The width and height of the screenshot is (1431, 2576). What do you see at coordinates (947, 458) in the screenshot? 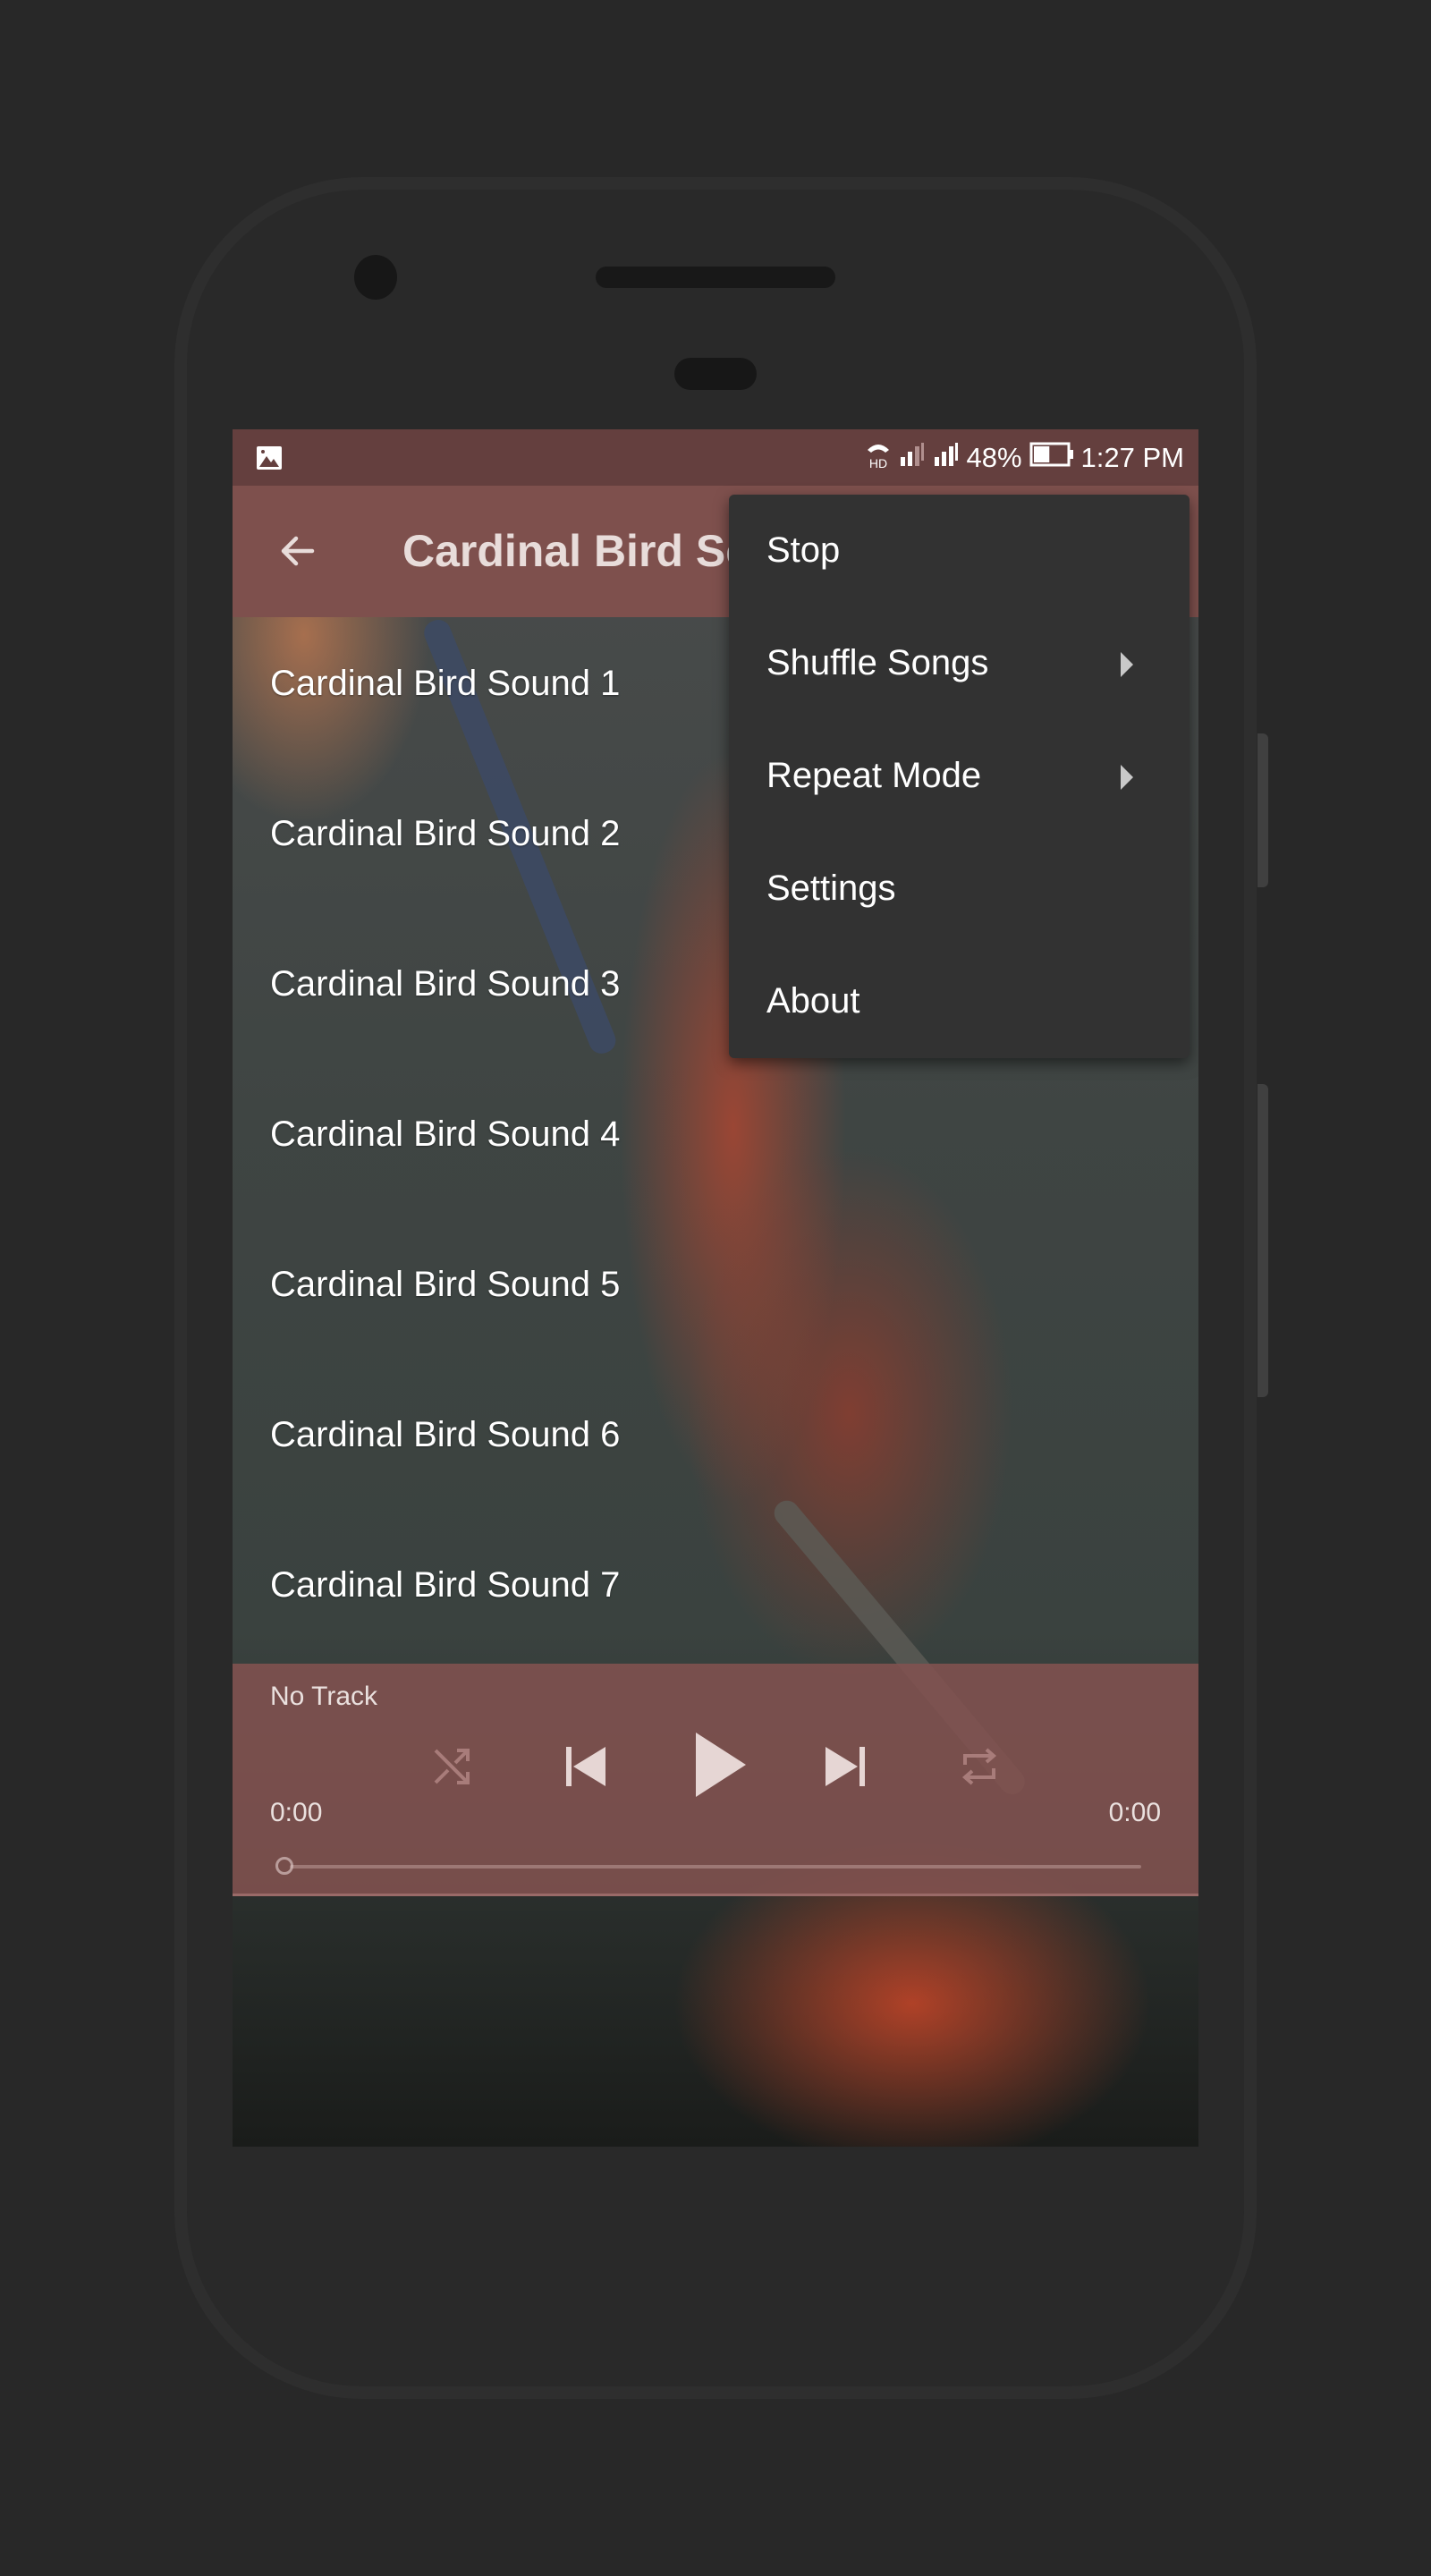
I see `signal-sim2-icon` at bounding box center [947, 458].